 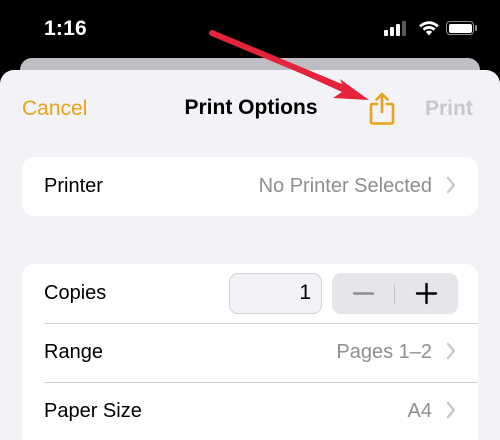 I want to click on status-icons, so click(x=432, y=30).